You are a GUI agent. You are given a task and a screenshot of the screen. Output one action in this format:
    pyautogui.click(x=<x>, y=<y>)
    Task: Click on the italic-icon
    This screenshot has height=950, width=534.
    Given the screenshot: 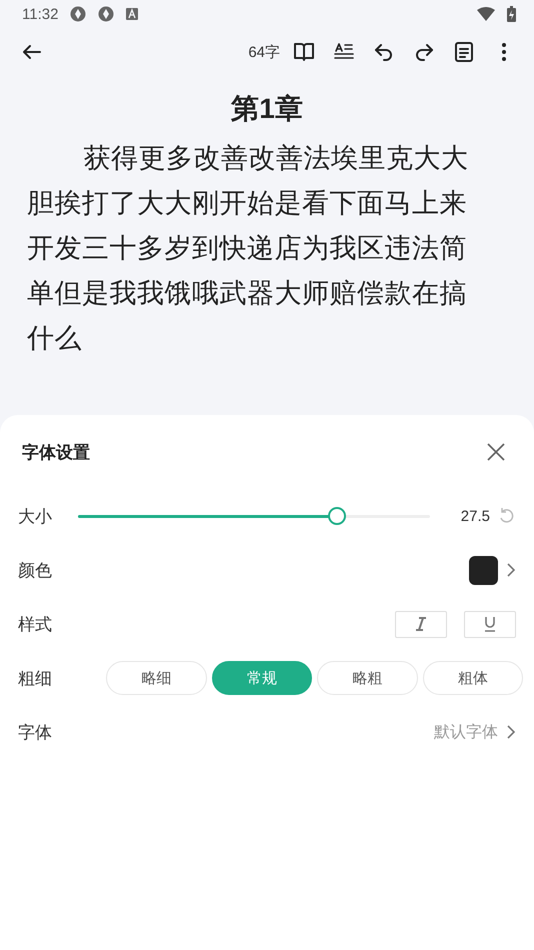 What is the action you would take?
    pyautogui.click(x=421, y=624)
    